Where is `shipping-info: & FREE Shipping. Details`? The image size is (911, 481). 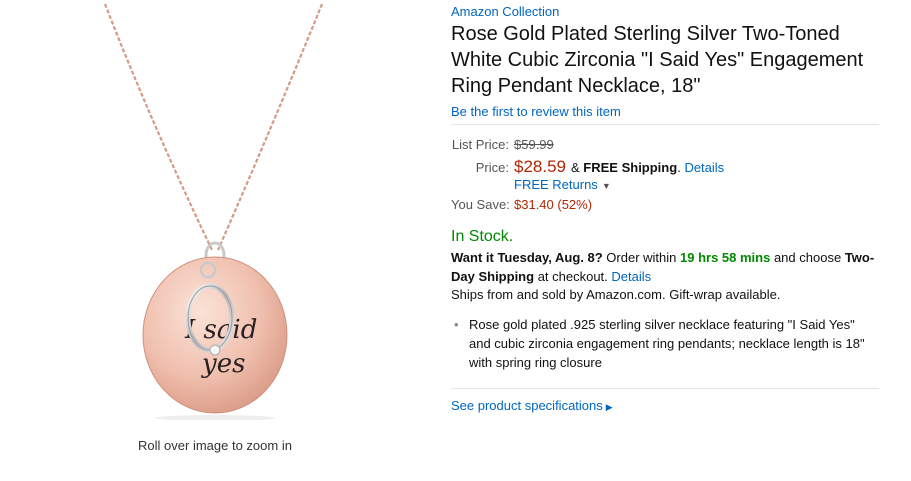 shipping-info: & FREE Shipping. Details is located at coordinates (648, 167).